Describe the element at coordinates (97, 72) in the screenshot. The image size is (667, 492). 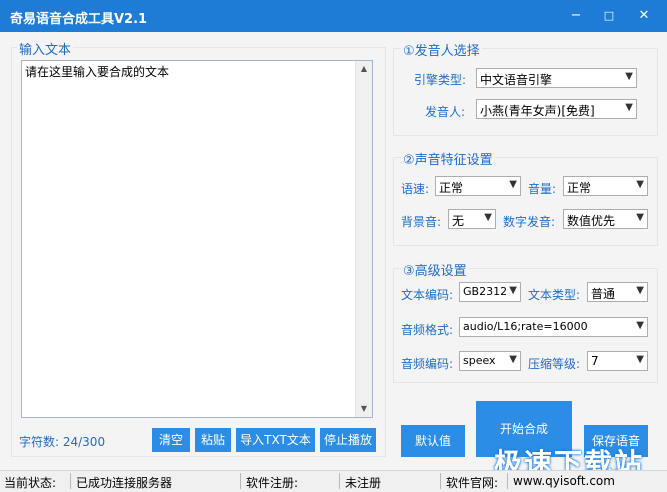
I see `text-input-content: 请在这里输入要合成的文本` at that location.